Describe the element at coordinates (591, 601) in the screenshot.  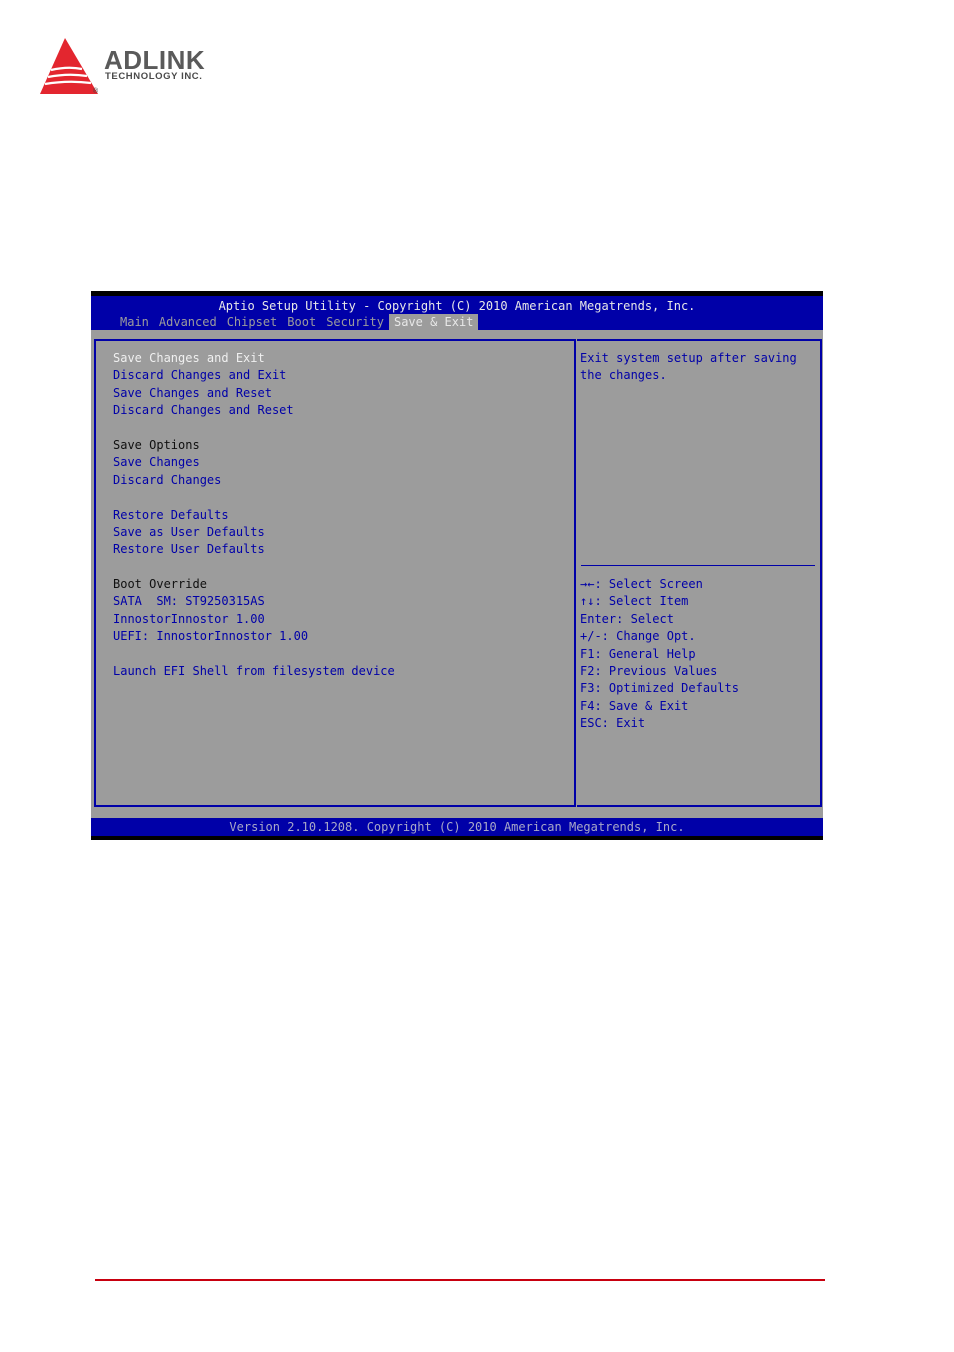
I see `arrow-up-down-icon: ↑↓:` at that location.